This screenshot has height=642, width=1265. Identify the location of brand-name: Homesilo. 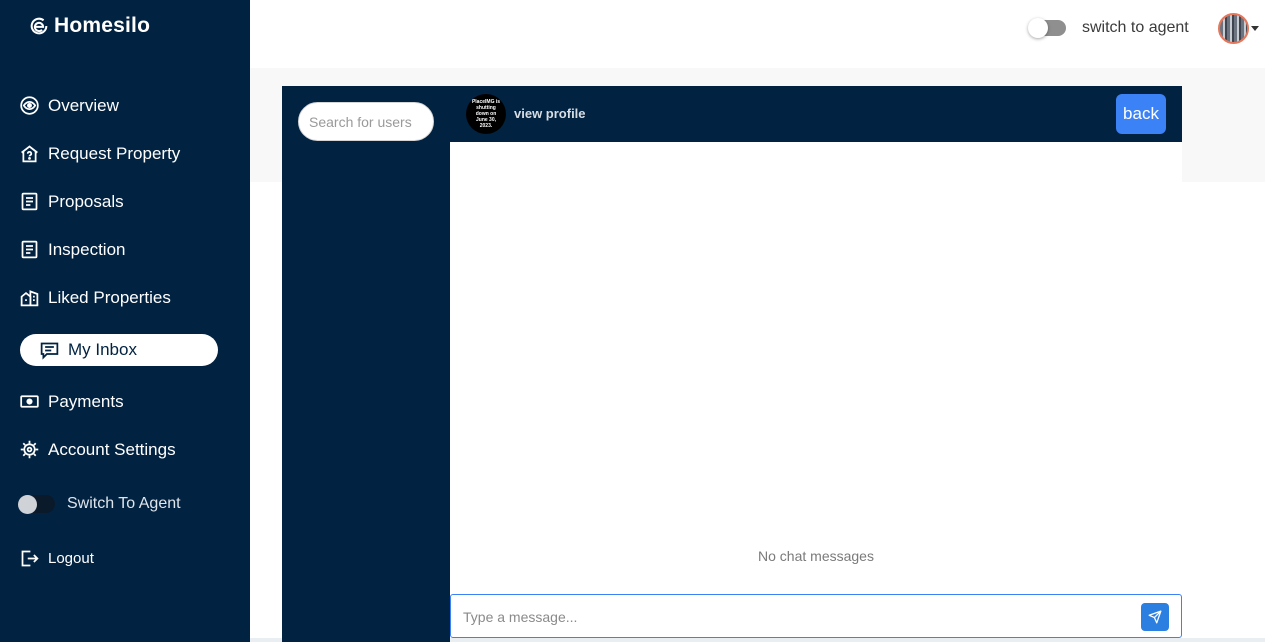
(102, 25).